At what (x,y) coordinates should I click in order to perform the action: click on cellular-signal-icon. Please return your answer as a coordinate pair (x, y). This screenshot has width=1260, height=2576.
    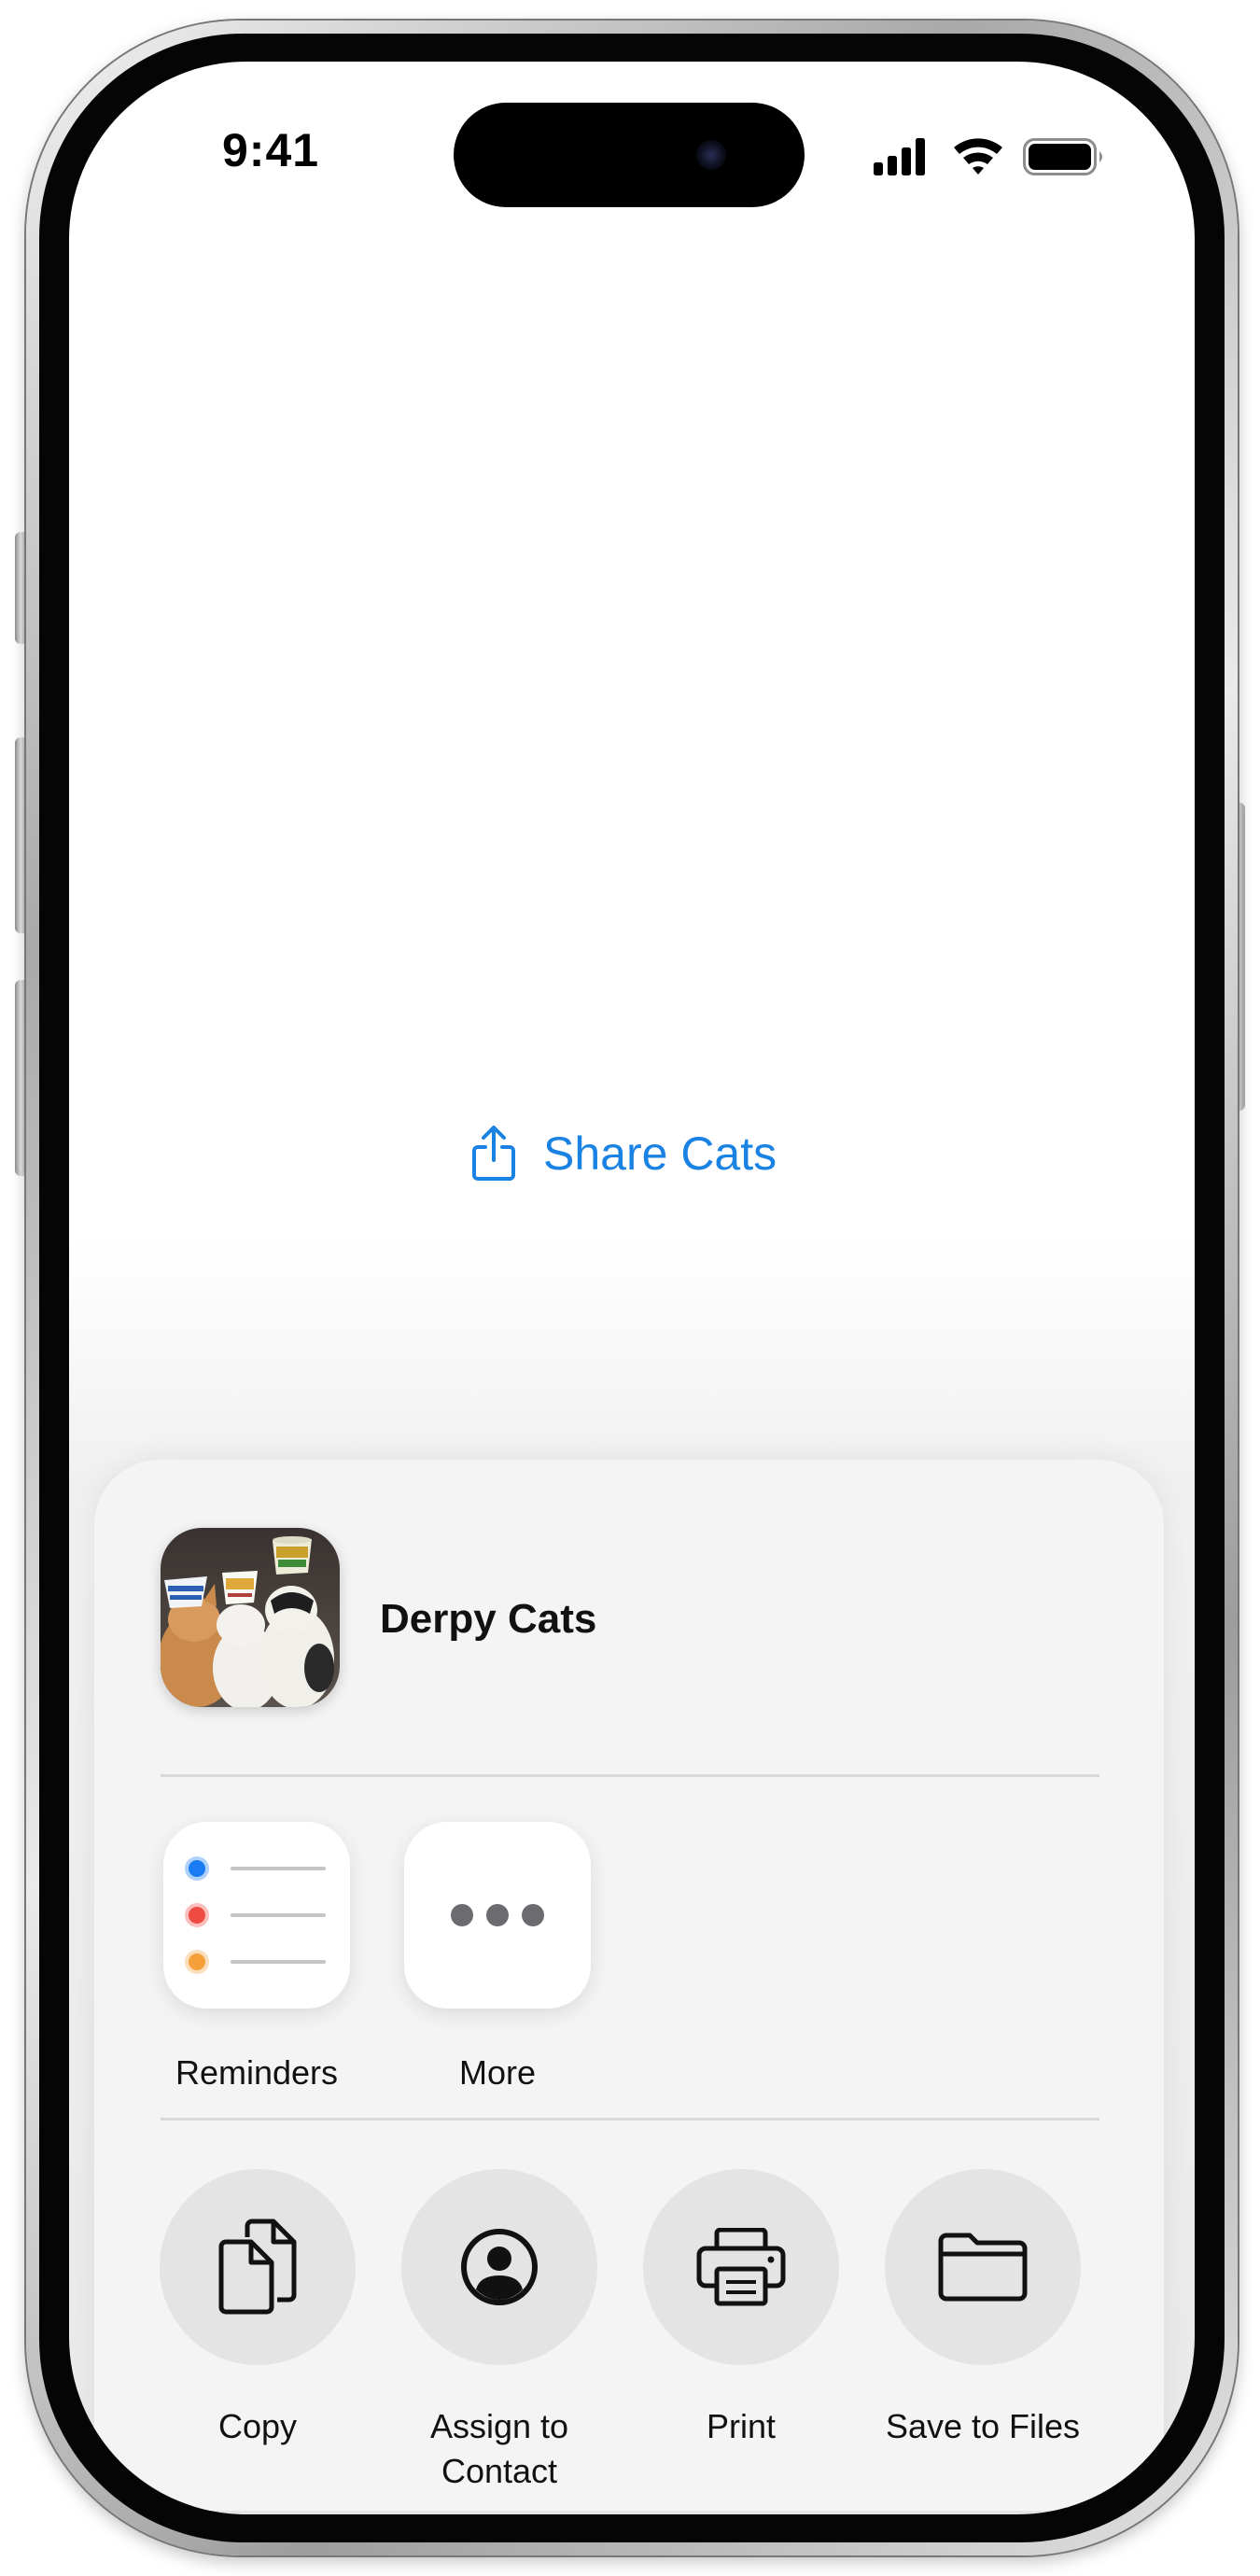
    Looking at the image, I should click on (899, 156).